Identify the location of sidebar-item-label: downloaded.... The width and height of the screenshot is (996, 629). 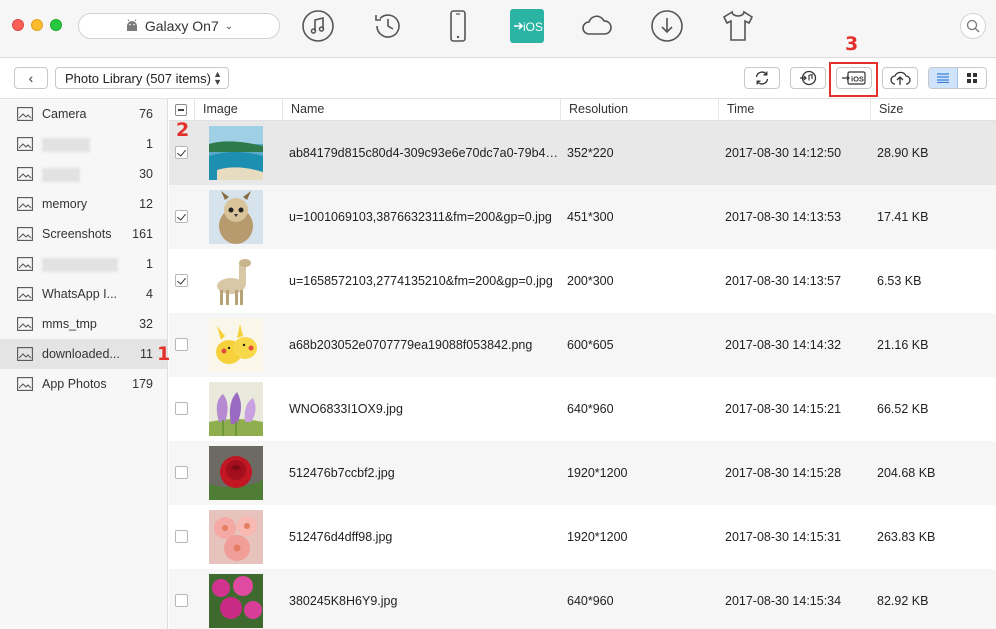
(81, 354).